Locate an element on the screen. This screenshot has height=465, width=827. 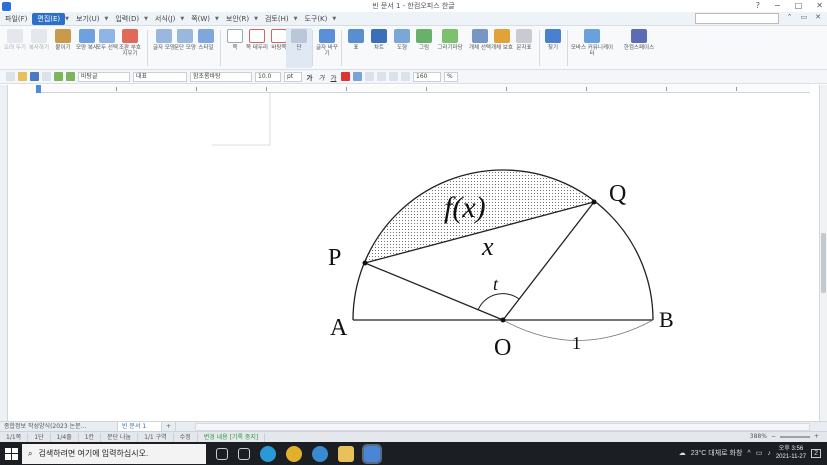
status-page: 1/1쪽 is located at coordinates (14, 437).